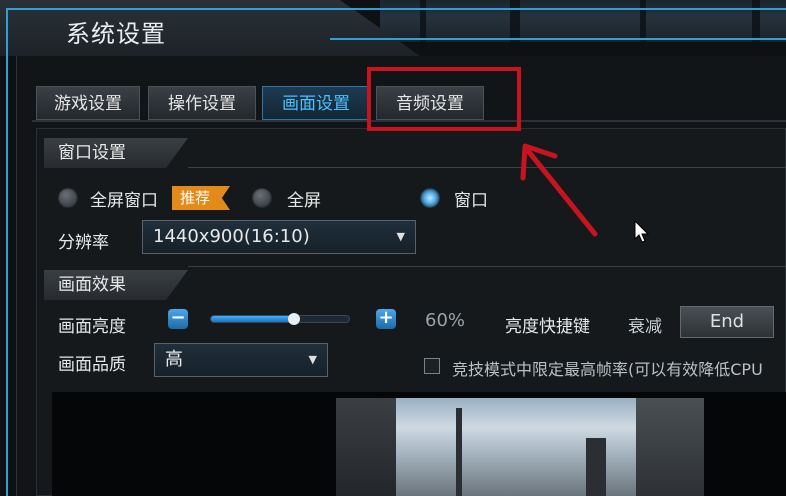 This screenshot has height=496, width=786. What do you see at coordinates (83, 243) in the screenshot?
I see `resolution-label: 分辨率` at bounding box center [83, 243].